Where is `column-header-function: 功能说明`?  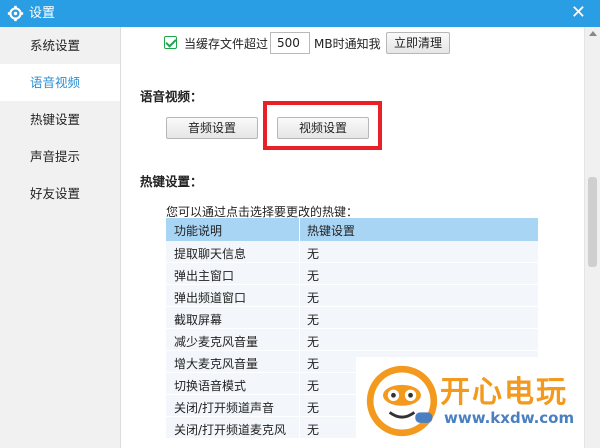 column-header-function: 功能说明 is located at coordinates (198, 231).